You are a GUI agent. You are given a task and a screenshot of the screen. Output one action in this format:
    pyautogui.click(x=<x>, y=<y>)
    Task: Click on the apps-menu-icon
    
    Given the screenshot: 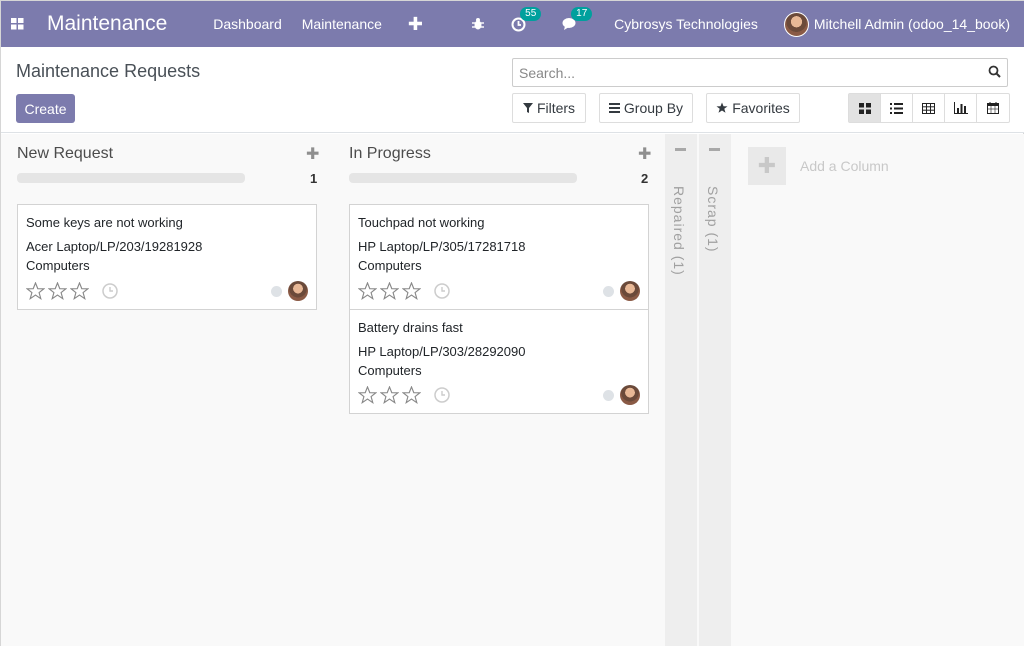 What is the action you would take?
    pyautogui.click(x=17, y=24)
    